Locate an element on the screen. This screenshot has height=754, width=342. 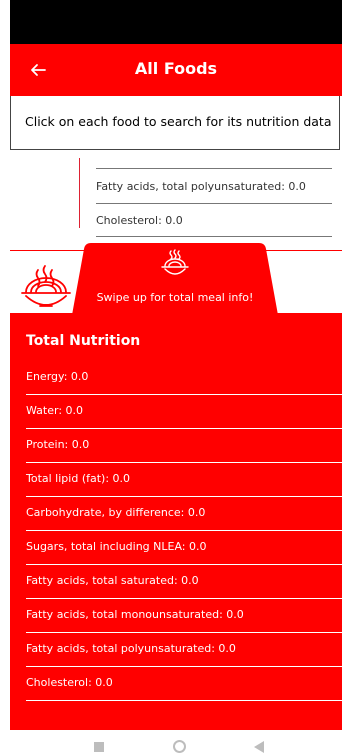
swipe-up-tab: Swipe up for total meal info! is located at coordinates (175, 279).